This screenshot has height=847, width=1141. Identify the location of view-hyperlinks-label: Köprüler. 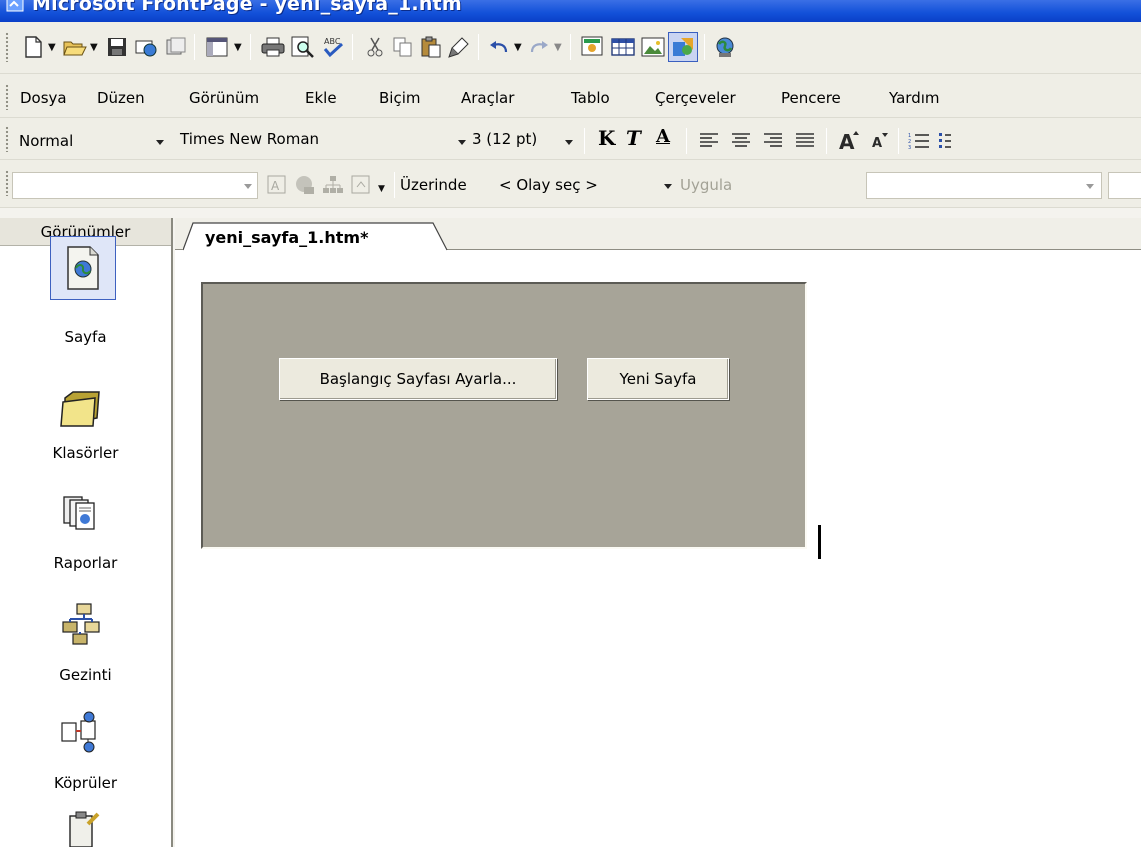
(85, 783).